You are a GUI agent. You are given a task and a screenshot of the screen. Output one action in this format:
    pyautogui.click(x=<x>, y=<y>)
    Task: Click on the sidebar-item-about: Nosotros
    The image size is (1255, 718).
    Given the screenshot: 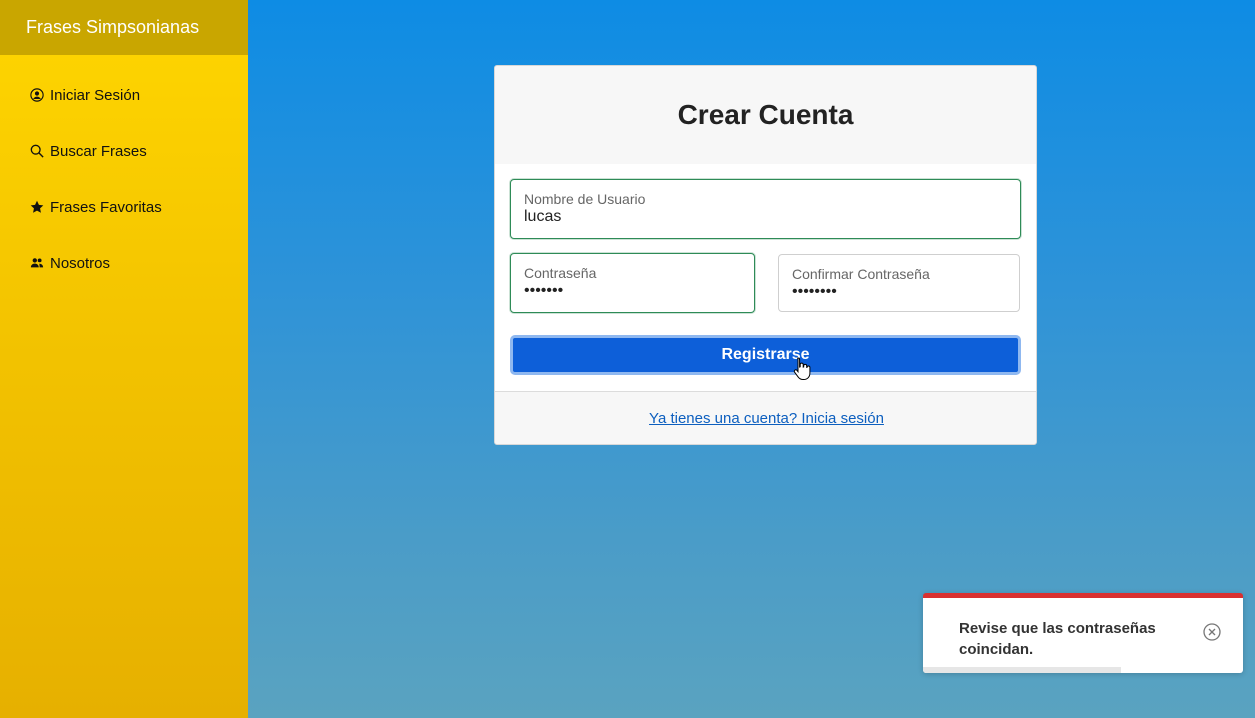 What is the action you would take?
    pyautogui.click(x=70, y=263)
    